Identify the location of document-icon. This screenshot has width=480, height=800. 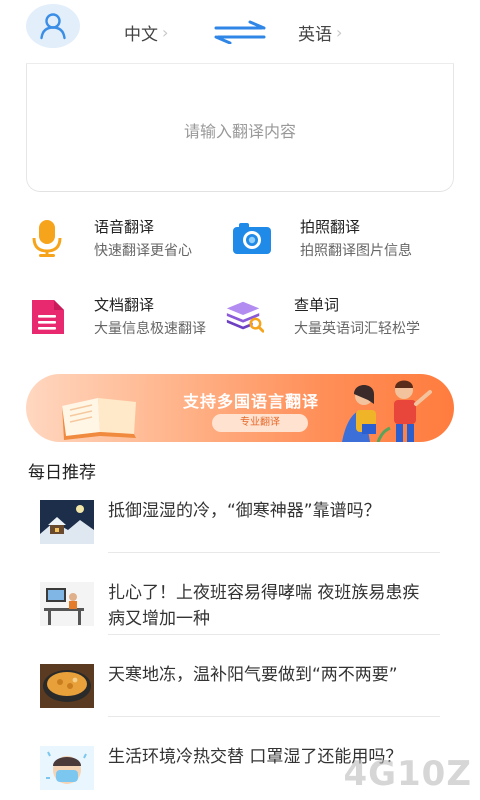
(48, 317).